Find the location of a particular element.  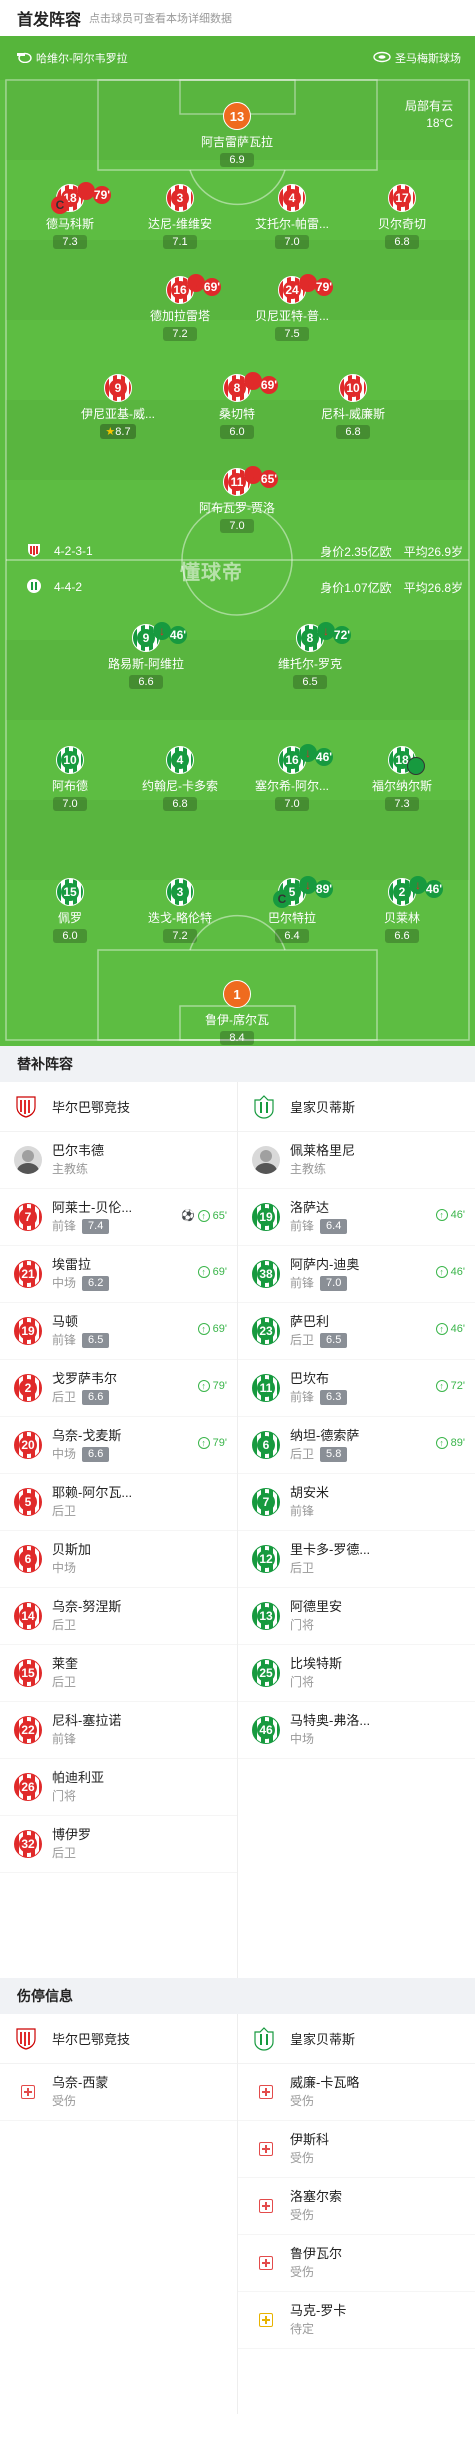

substitute-row: 38 阿萨内-迪奥 前锋 7.0 ↑ 46' is located at coordinates (356, 1274).